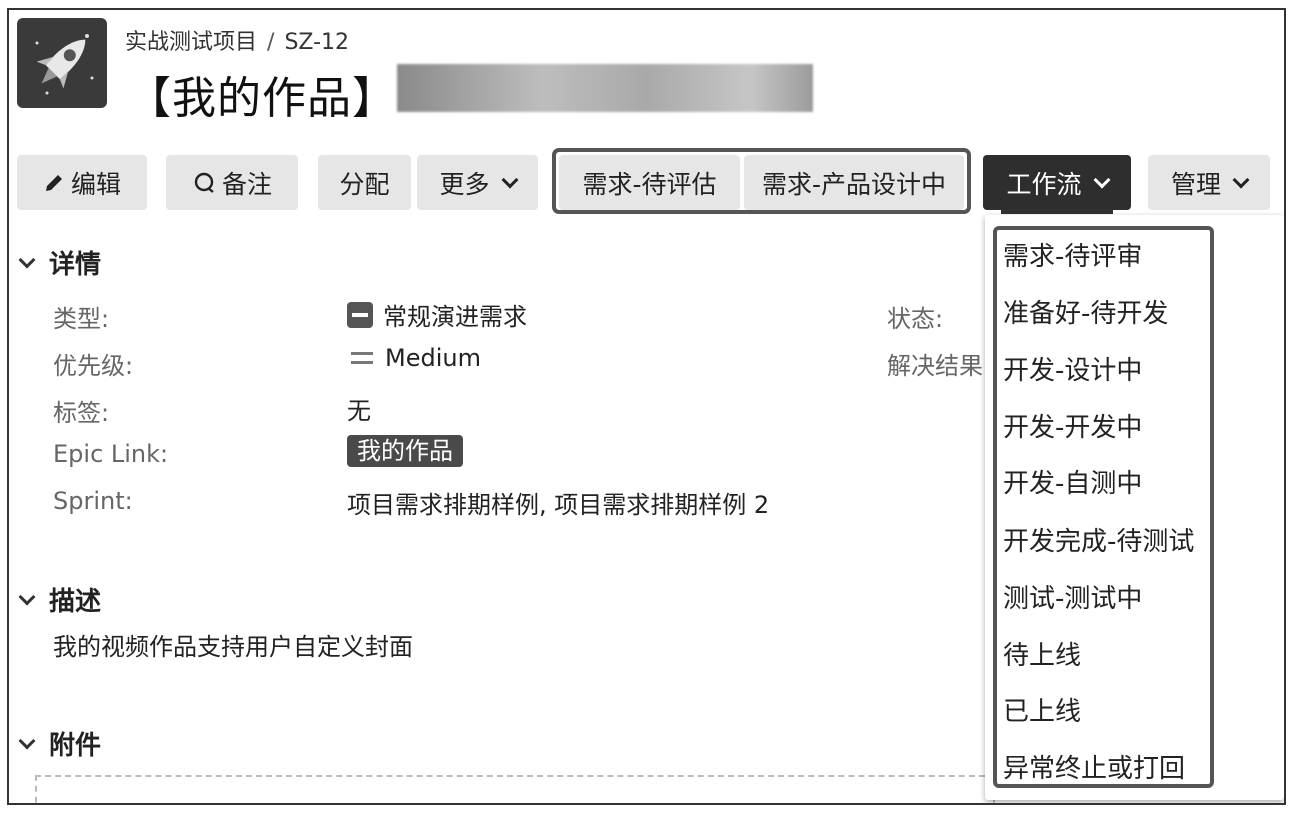 This screenshot has height=814, width=1295. I want to click on transition-button-label: 需求-待评估, so click(649, 184).